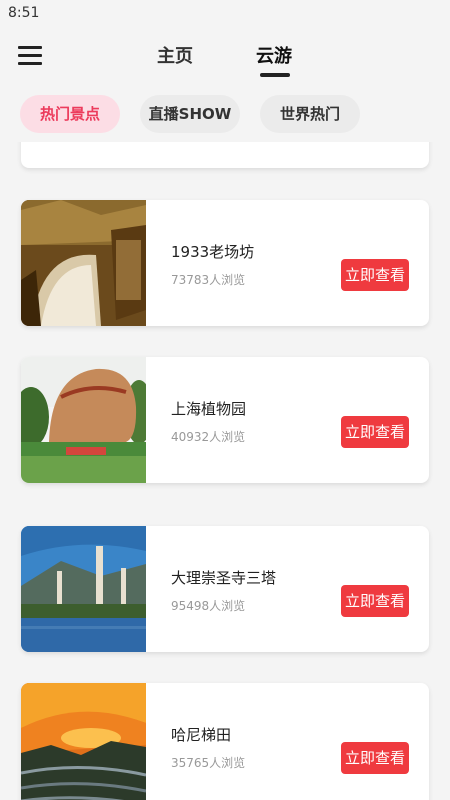 Image resolution: width=450 pixels, height=800 pixels. What do you see at coordinates (201, 735) in the screenshot?
I see `attraction-title: 哈尼梯田` at bounding box center [201, 735].